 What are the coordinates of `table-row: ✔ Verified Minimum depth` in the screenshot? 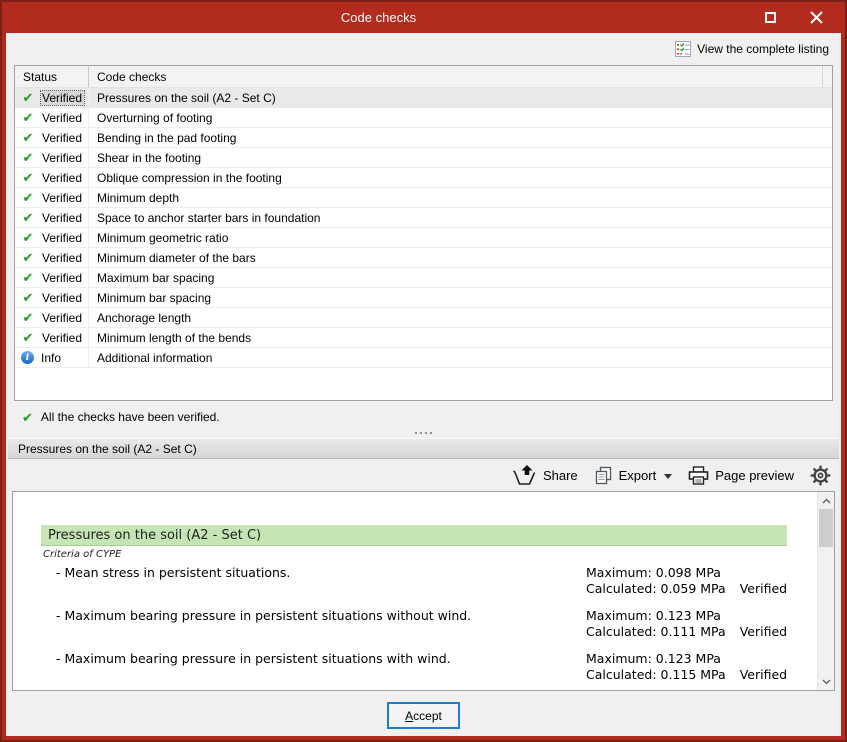 It's located at (423, 198).